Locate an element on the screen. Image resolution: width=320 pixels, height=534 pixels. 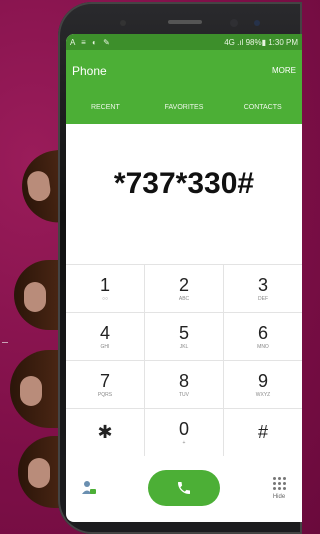
key-star: ✱ is located at coordinates (105, 432).